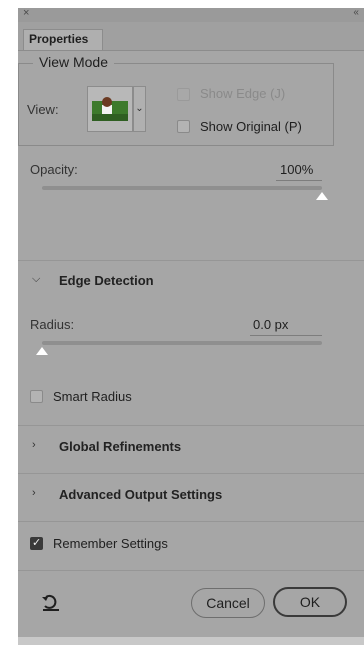 Image resolution: width=364 pixels, height=645 pixels. Describe the element at coordinates (296, 169) in the screenshot. I see `opacity-value: 100%` at that location.